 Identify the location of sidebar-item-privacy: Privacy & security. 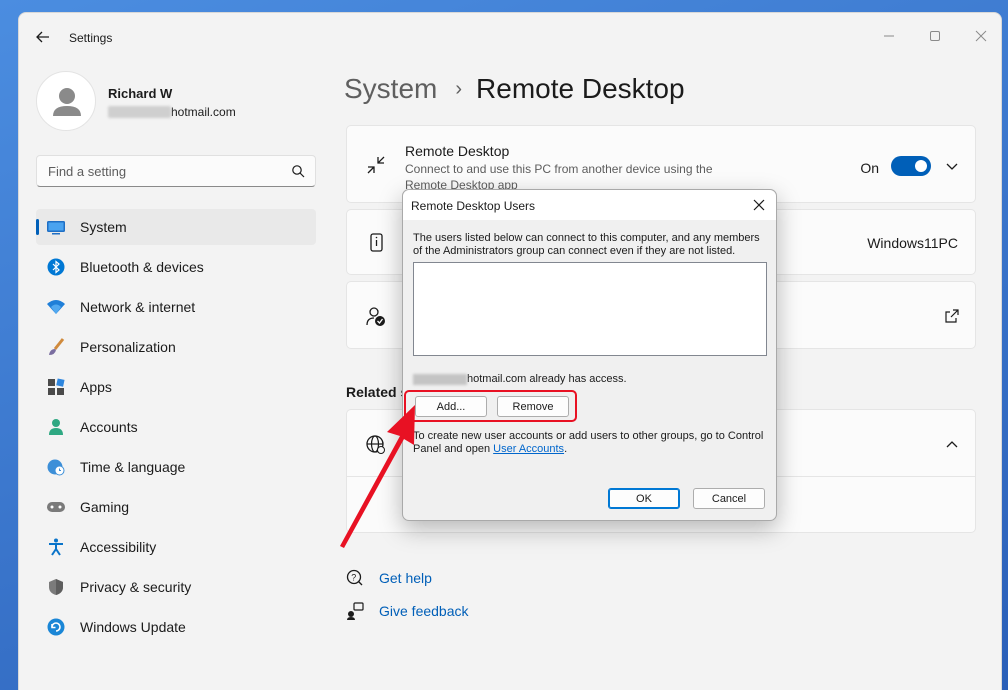
(176, 587).